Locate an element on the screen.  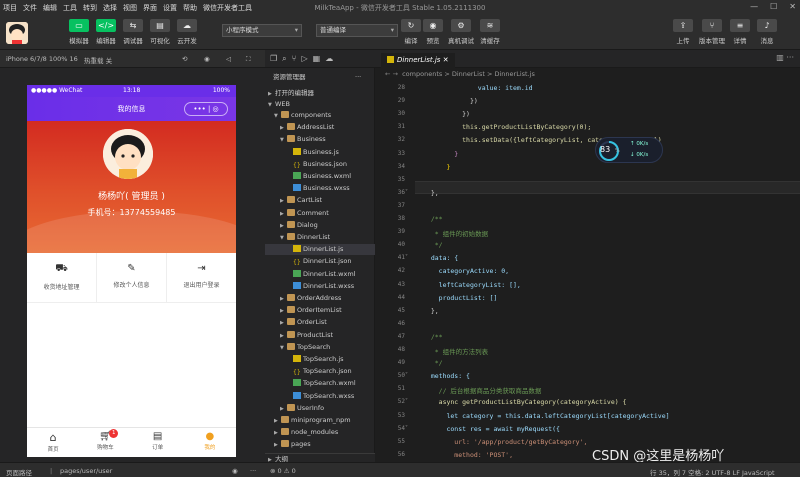
record-icon: ◉ is located at coordinates (207, 59).